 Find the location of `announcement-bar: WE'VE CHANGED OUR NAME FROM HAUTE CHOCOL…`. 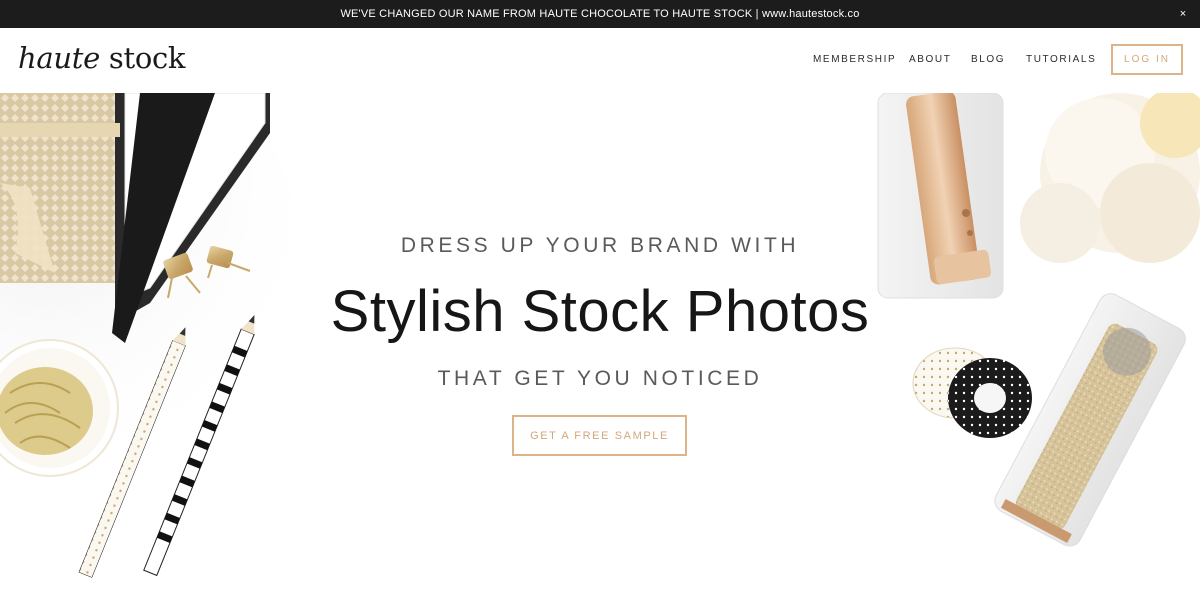

announcement-bar: WE'VE CHANGED OUR NAME FROM HAUTE CHOCOL… is located at coordinates (600, 14).